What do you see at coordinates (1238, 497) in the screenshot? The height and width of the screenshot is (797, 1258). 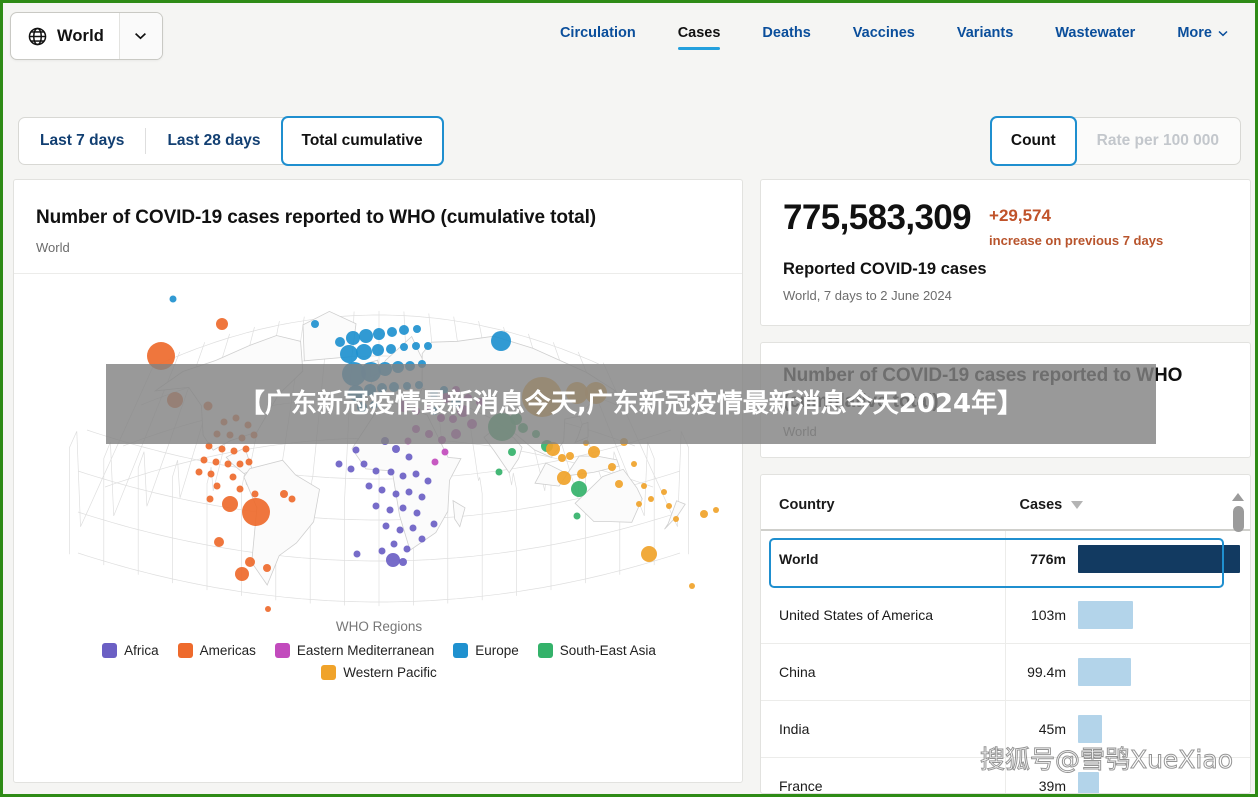 I see `scroll-up-arrow-icon` at bounding box center [1238, 497].